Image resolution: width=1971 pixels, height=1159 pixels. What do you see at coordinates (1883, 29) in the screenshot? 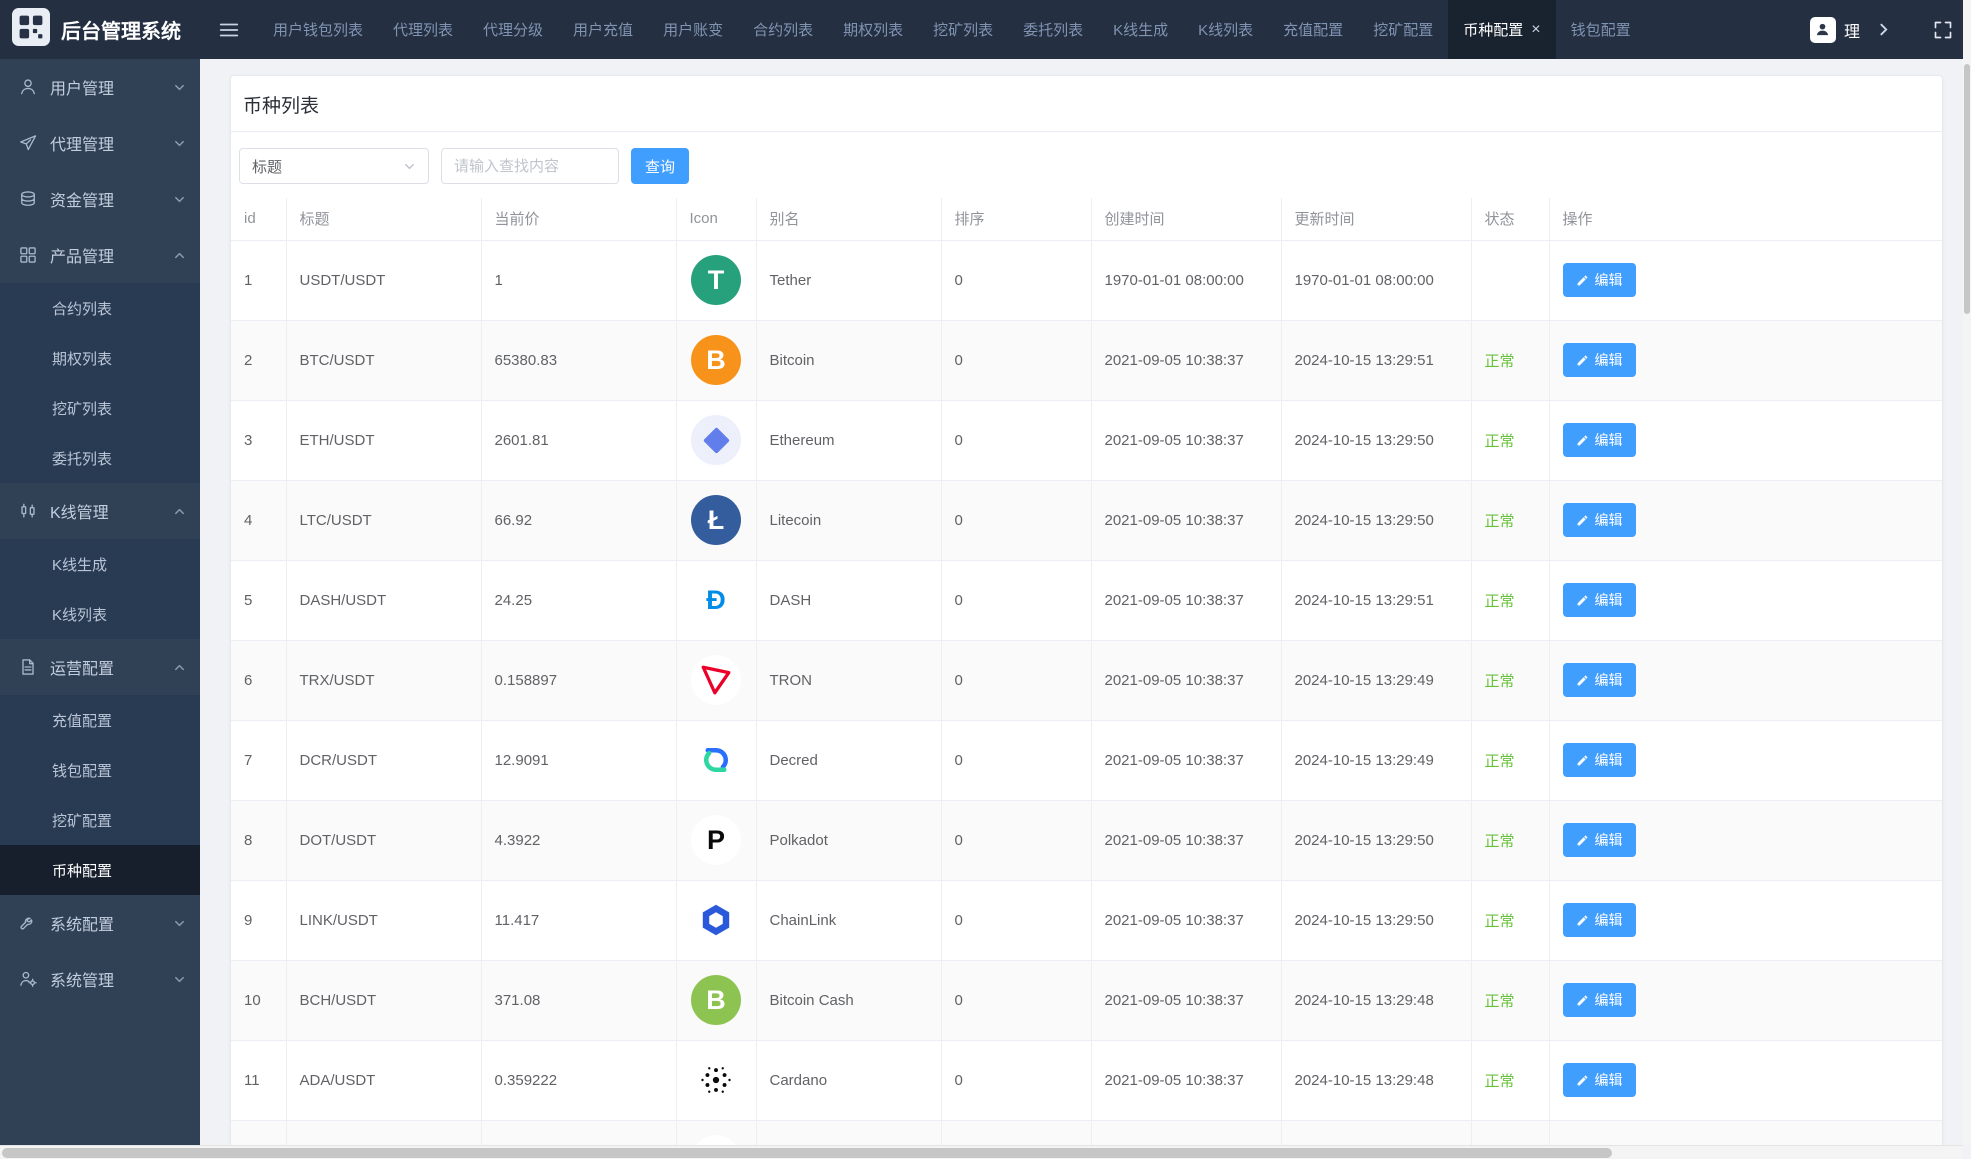
I see `chevron-right-icon` at bounding box center [1883, 29].